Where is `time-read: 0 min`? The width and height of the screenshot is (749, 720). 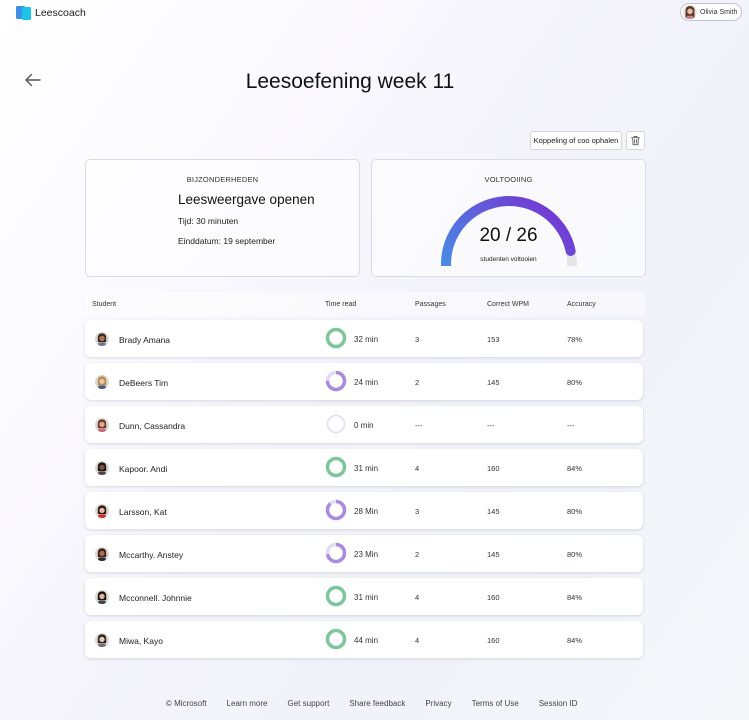 time-read: 0 min is located at coordinates (364, 425).